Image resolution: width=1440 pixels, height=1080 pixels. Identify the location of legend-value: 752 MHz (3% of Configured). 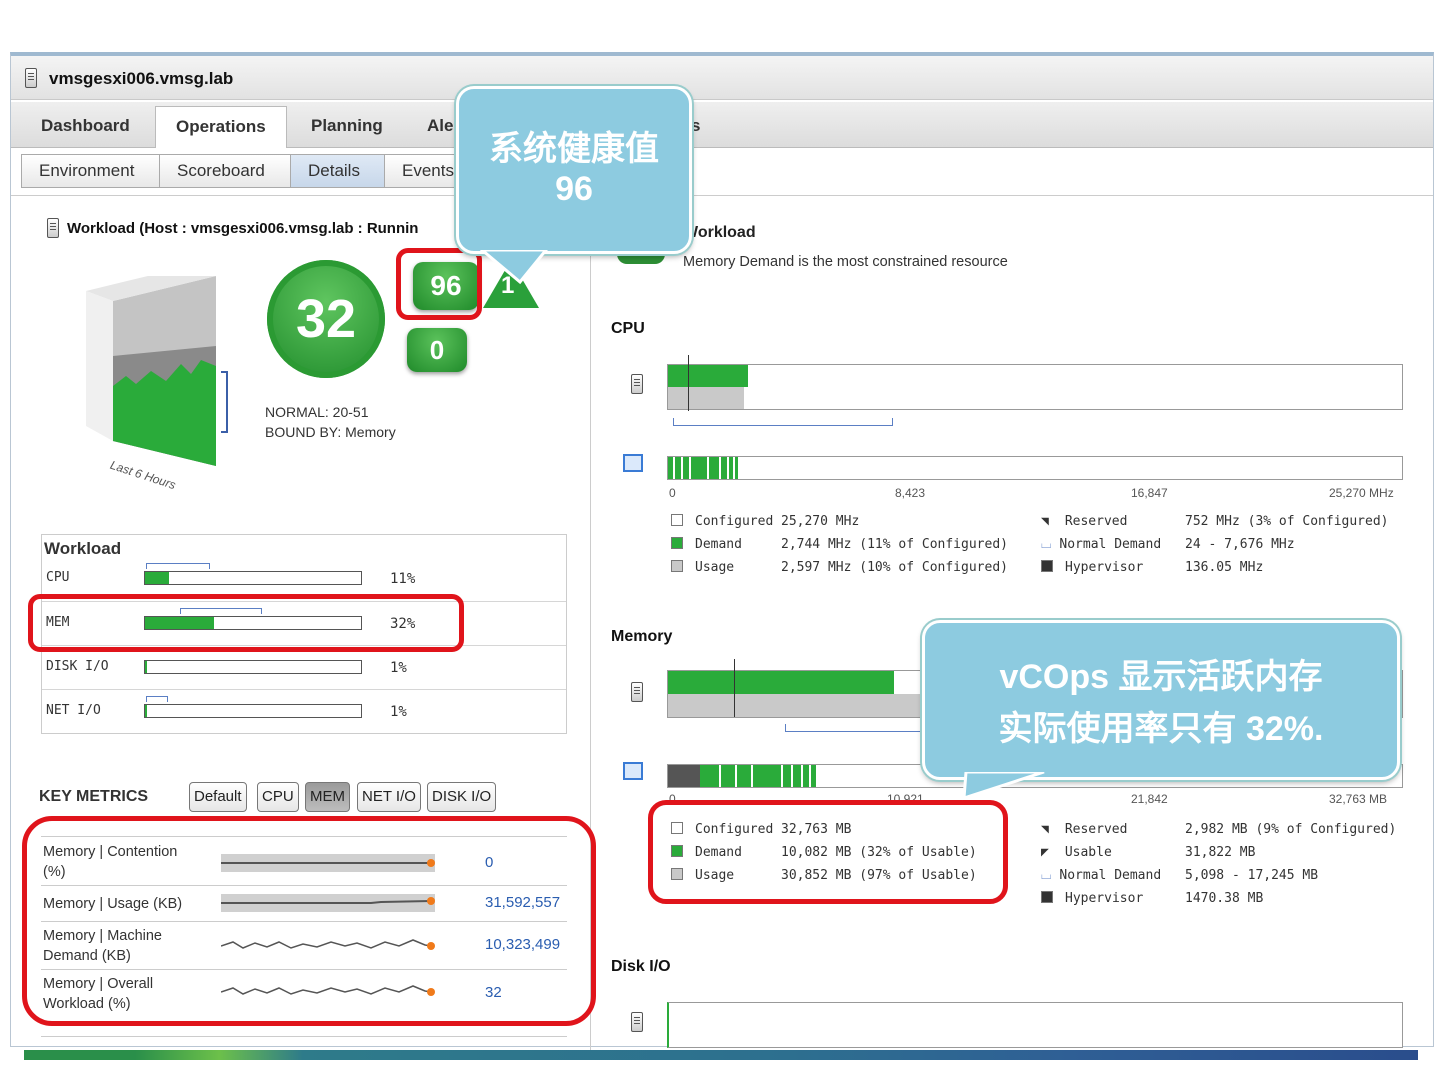
(1287, 521).